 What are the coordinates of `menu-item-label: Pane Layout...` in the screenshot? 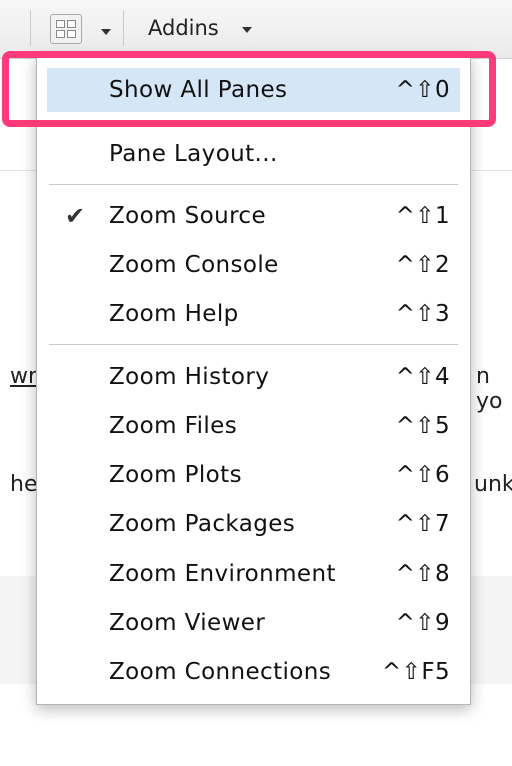 It's located at (193, 154).